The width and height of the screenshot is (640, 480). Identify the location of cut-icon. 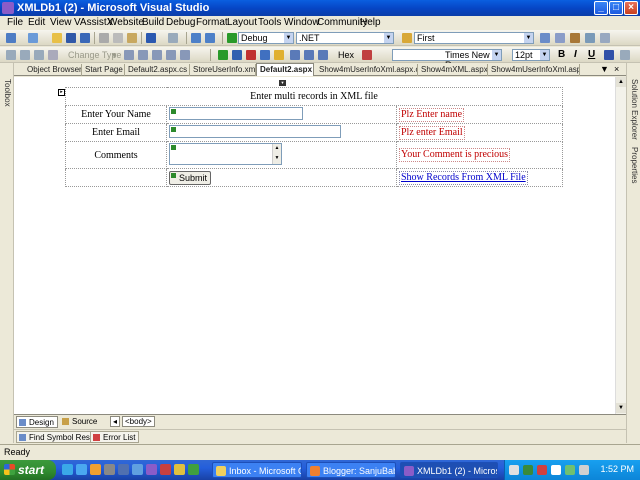
(104, 38).